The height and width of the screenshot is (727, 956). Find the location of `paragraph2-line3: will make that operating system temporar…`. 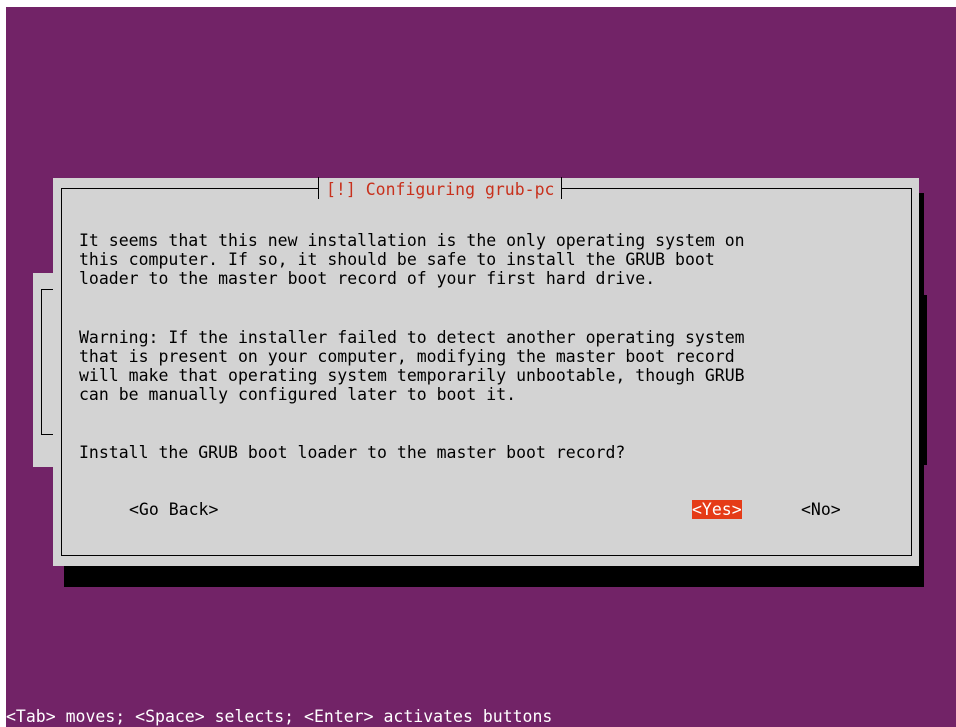

paragraph2-line3: will make that operating system temporar… is located at coordinates (412, 375).